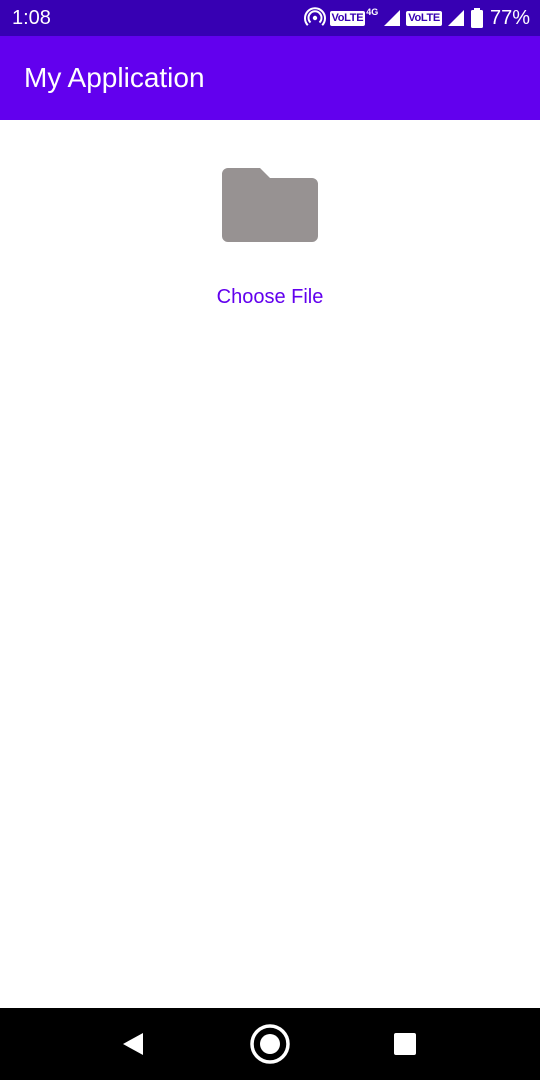 The height and width of the screenshot is (1080, 540). I want to click on battery-percent: 77%, so click(509, 18).